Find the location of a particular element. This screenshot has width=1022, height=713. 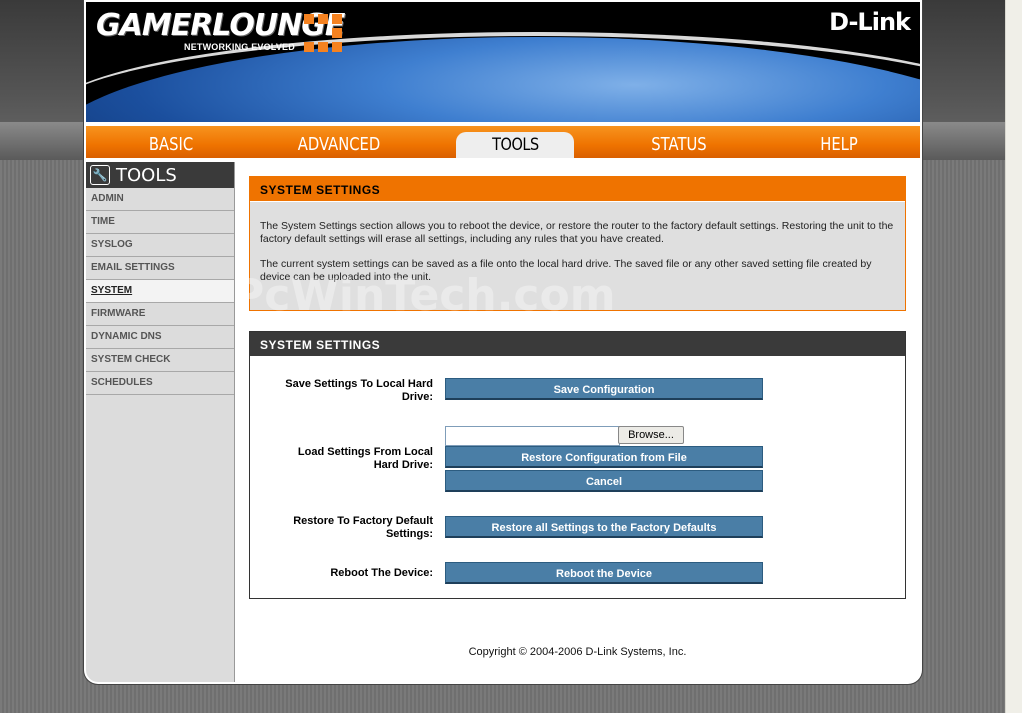

main-tabs: BASIC ADVANCED TOOLS STATUS HELP is located at coordinates (503, 142).